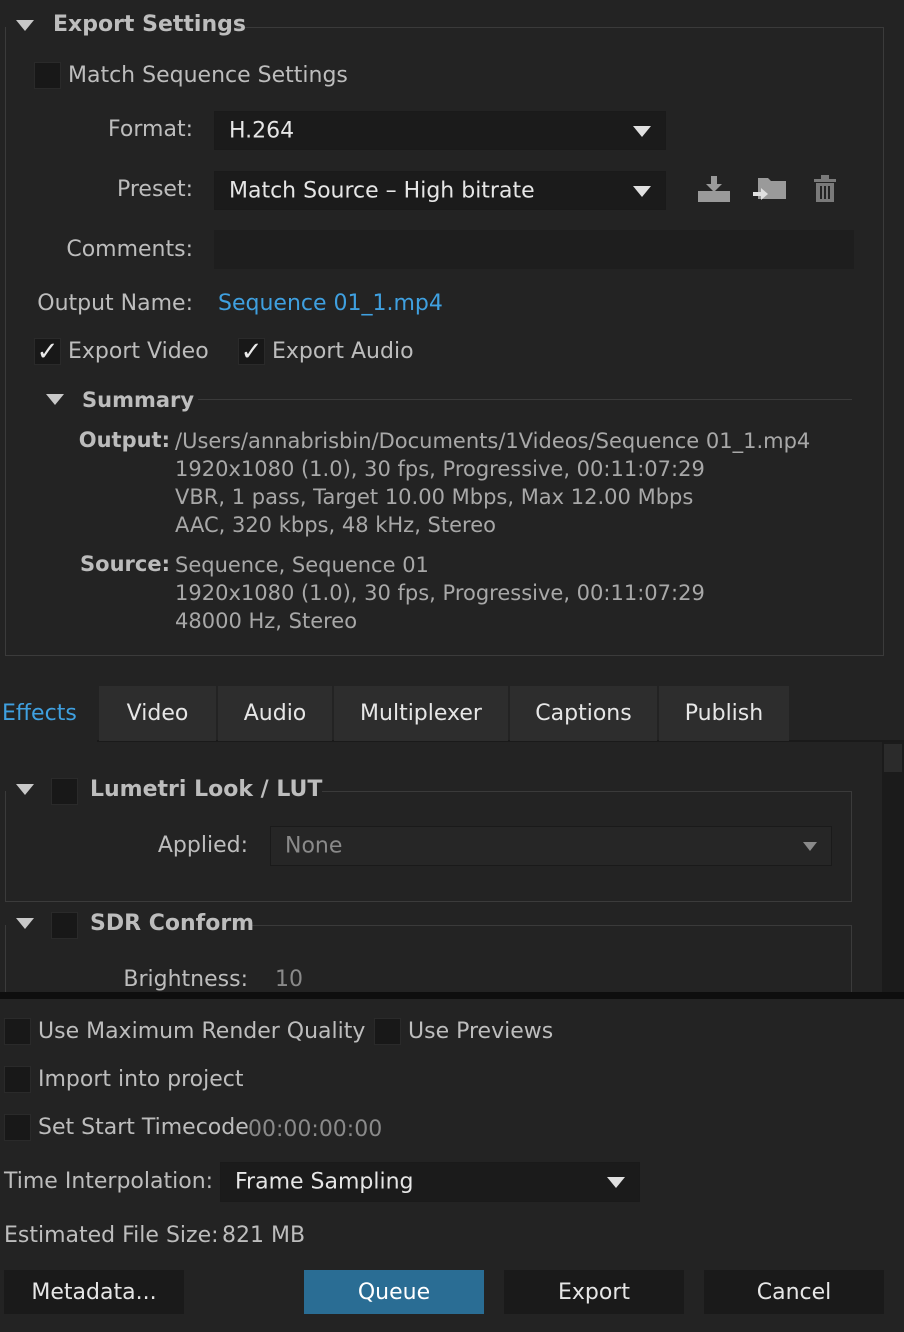 The width and height of the screenshot is (904, 1332). I want to click on collapse-lumetri-icon, so click(25, 789).